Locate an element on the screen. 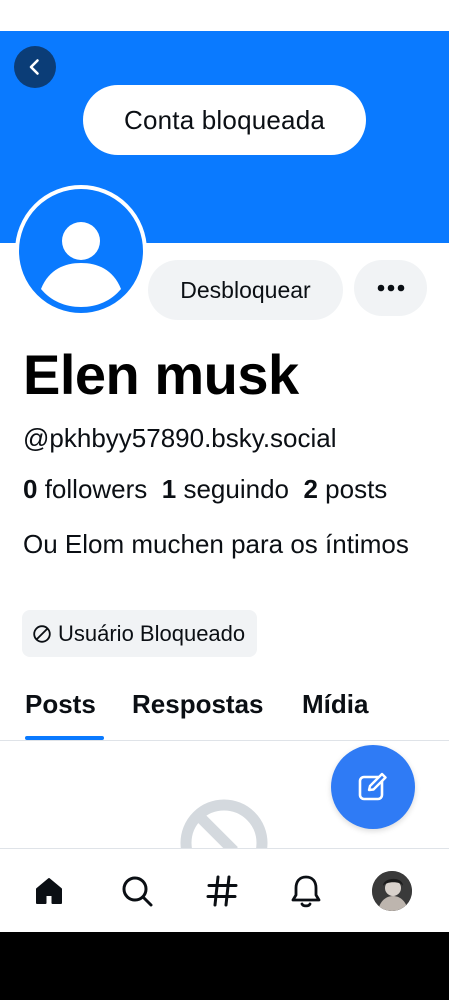 Image resolution: width=449 pixels, height=1000 pixels. compose-icon is located at coordinates (372, 786).